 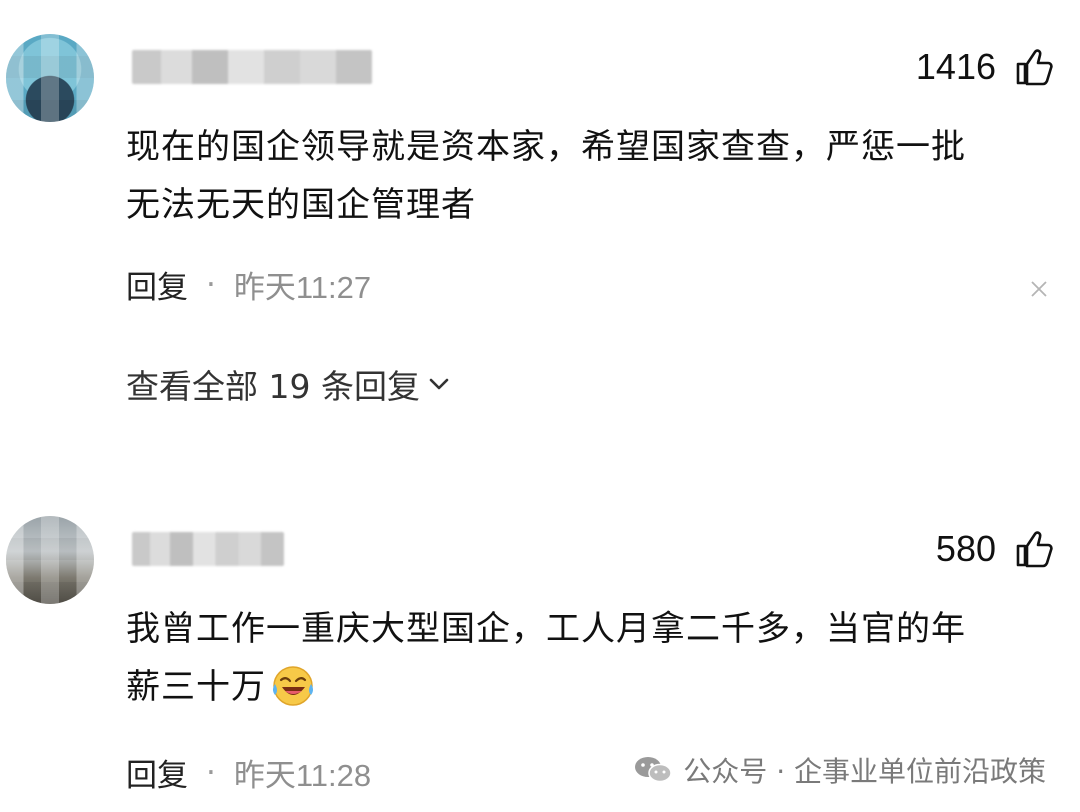 What do you see at coordinates (302, 287) in the screenshot?
I see `comment-time: 昨天11:27` at bounding box center [302, 287].